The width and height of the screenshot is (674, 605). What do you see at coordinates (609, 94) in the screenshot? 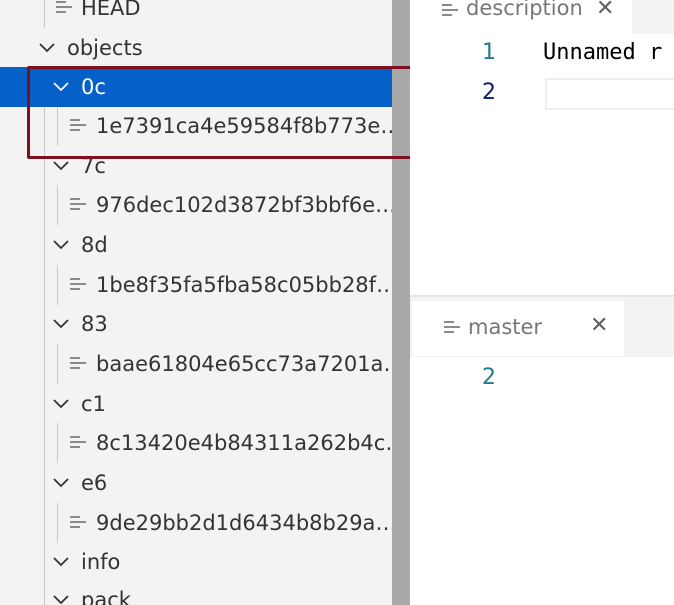
I see `current-line-highlight` at bounding box center [609, 94].